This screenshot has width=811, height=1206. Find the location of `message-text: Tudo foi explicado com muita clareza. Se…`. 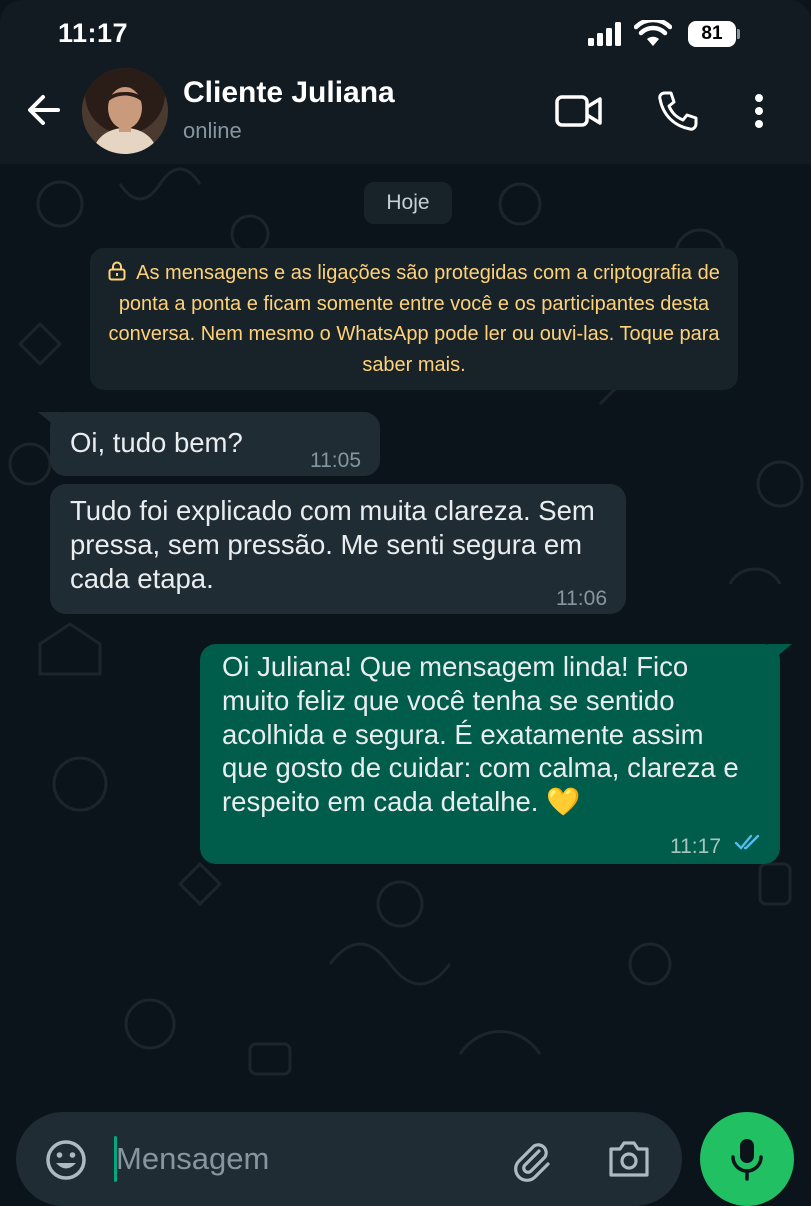

message-text: Tudo foi explicado com muita clareza. Se… is located at coordinates (332, 544).